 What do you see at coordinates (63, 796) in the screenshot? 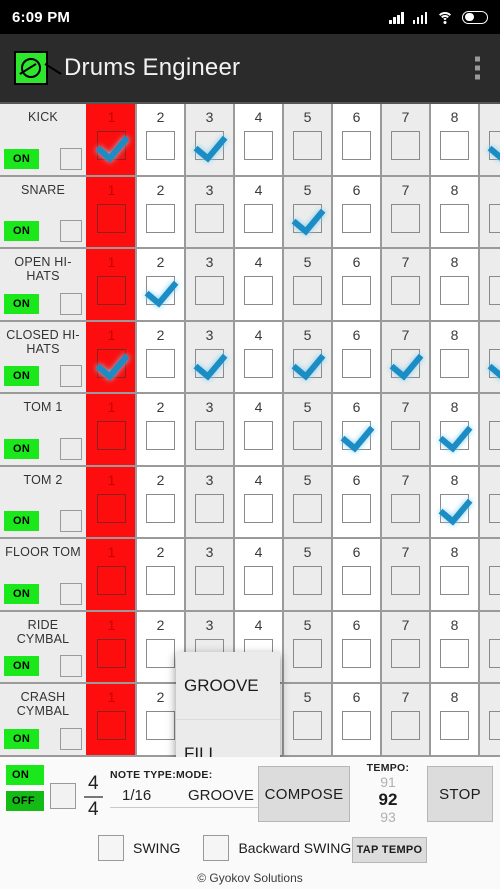
I see `metronome-checkbox` at bounding box center [63, 796].